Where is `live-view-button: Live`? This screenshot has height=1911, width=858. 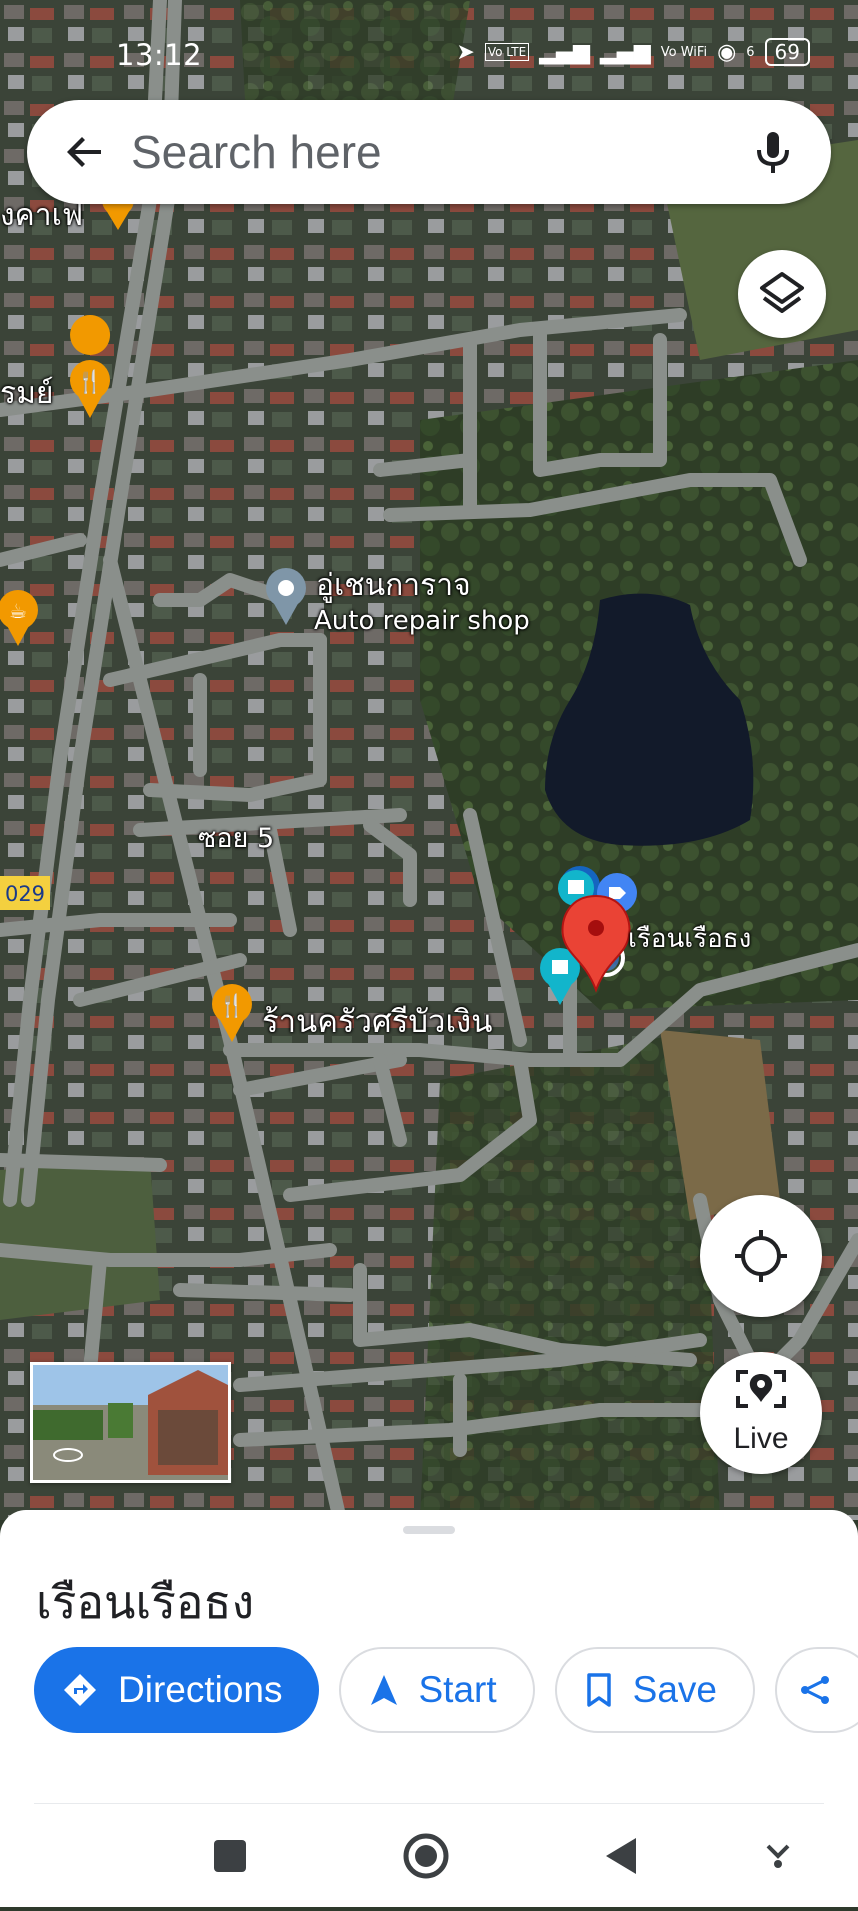 live-view-button: Live is located at coordinates (761, 1413).